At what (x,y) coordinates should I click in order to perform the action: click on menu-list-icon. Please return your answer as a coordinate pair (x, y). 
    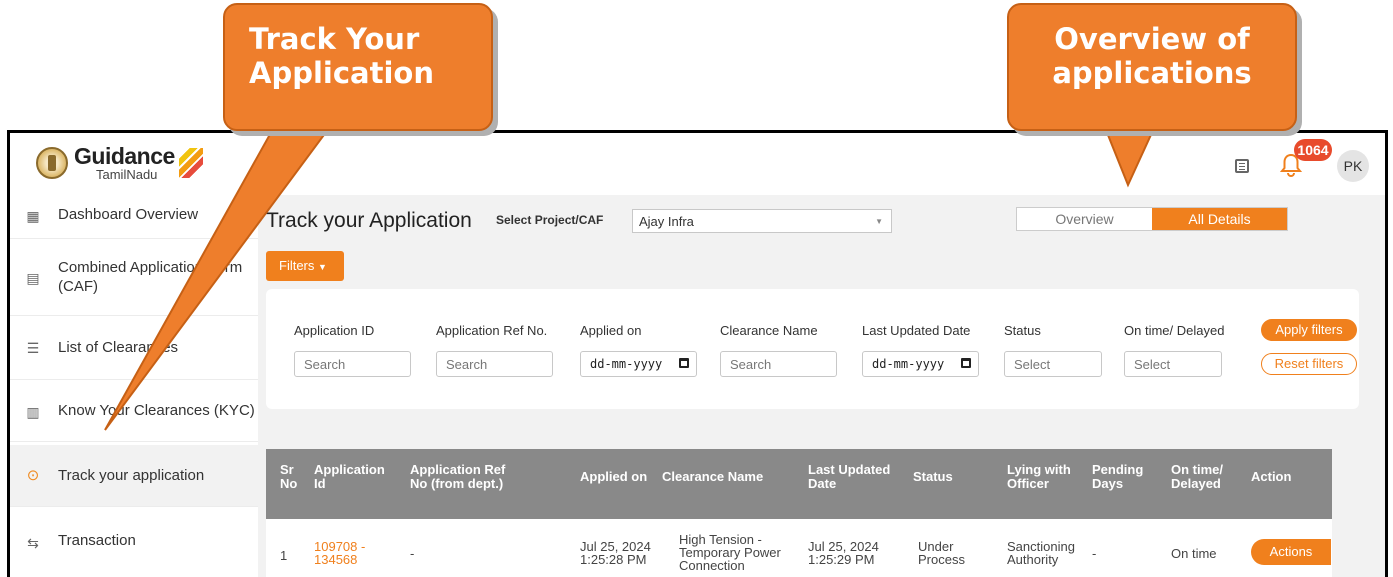
    Looking at the image, I should click on (1242, 166).